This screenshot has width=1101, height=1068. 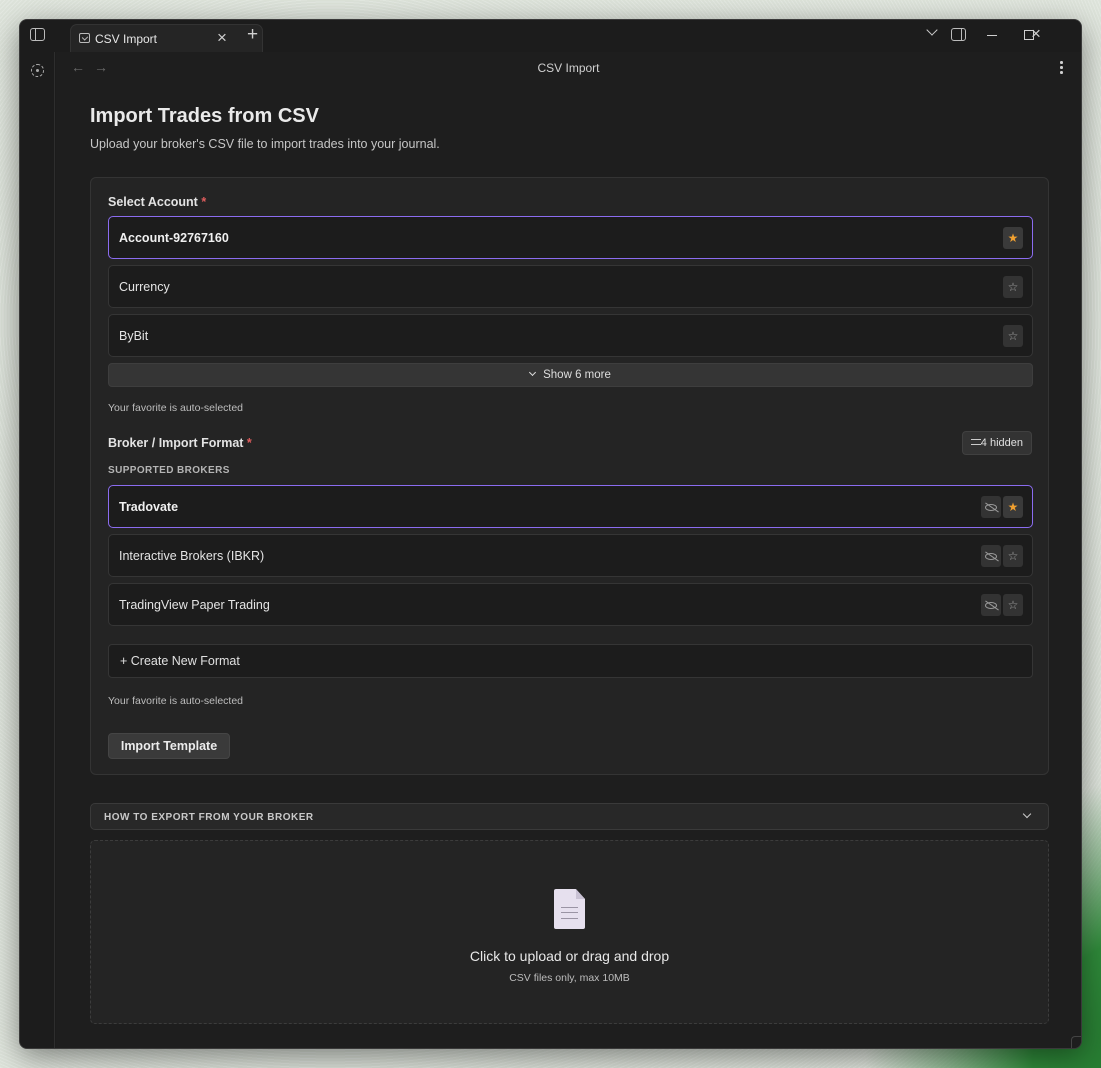 I want to click on hidden-formats-button: 4 hidden, so click(x=997, y=443).